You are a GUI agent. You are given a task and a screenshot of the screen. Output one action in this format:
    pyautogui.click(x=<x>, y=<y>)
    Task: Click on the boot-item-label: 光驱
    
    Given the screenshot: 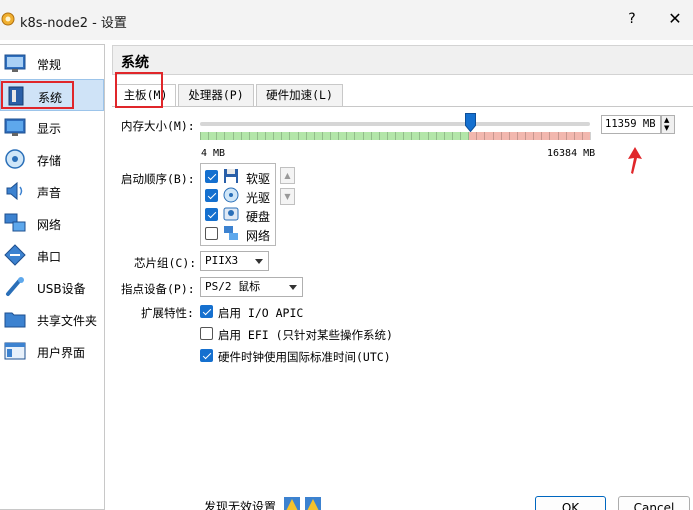 What is the action you would take?
    pyautogui.click(x=258, y=198)
    